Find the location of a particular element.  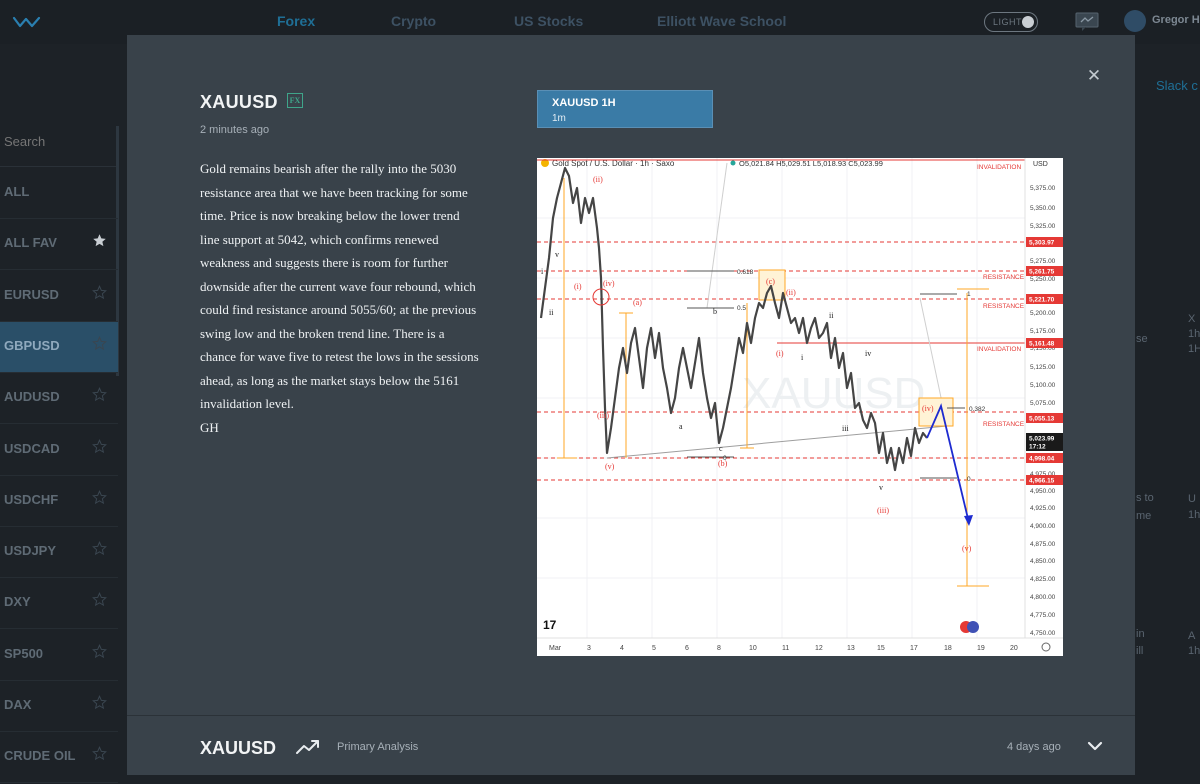

sidebar-item-label: CRUDE OIL is located at coordinates (40, 756).